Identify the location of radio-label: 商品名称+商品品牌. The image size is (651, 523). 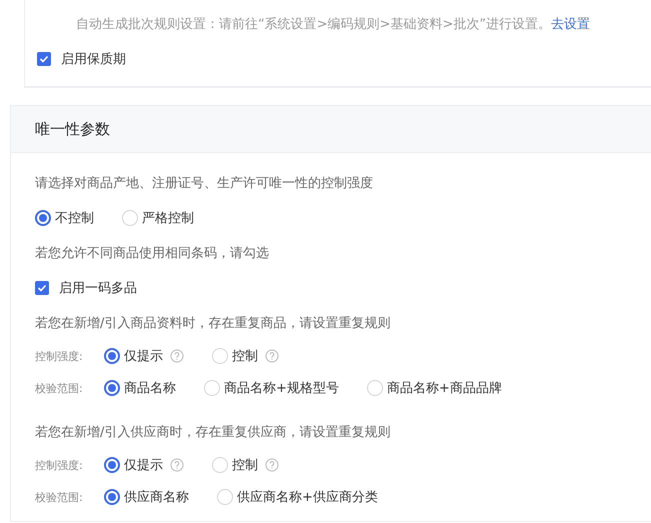
(444, 388).